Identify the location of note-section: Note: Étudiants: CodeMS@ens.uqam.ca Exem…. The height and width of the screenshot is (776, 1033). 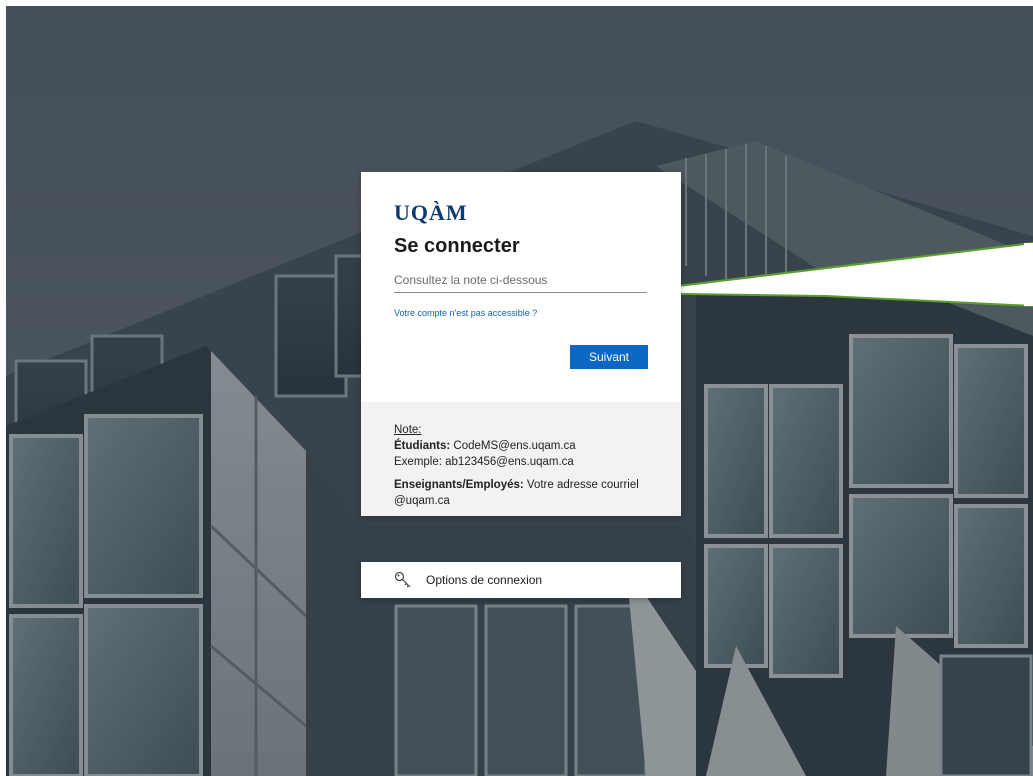
(521, 459).